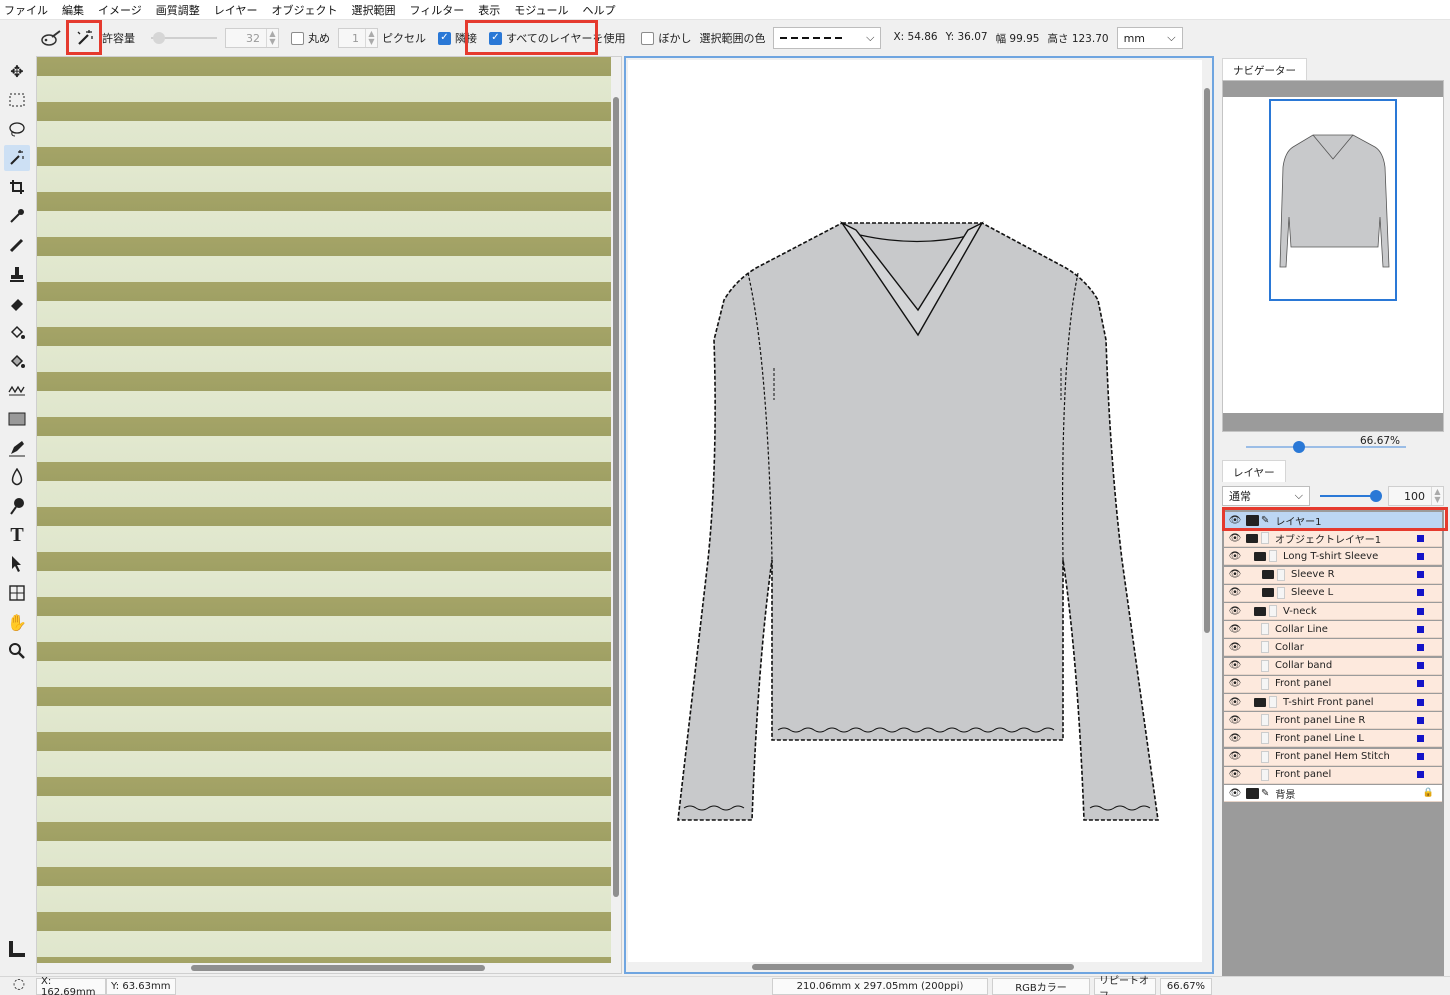  What do you see at coordinates (51, 38) in the screenshot?
I see `tool-preset-icon` at bounding box center [51, 38].